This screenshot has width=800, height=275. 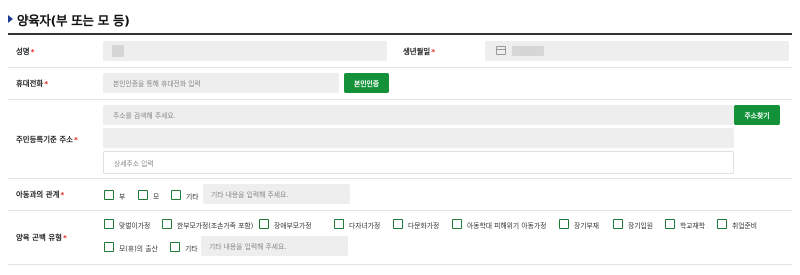 What do you see at coordinates (109, 224) in the screenshot?
I see `type-checkbox-dual-income` at bounding box center [109, 224].